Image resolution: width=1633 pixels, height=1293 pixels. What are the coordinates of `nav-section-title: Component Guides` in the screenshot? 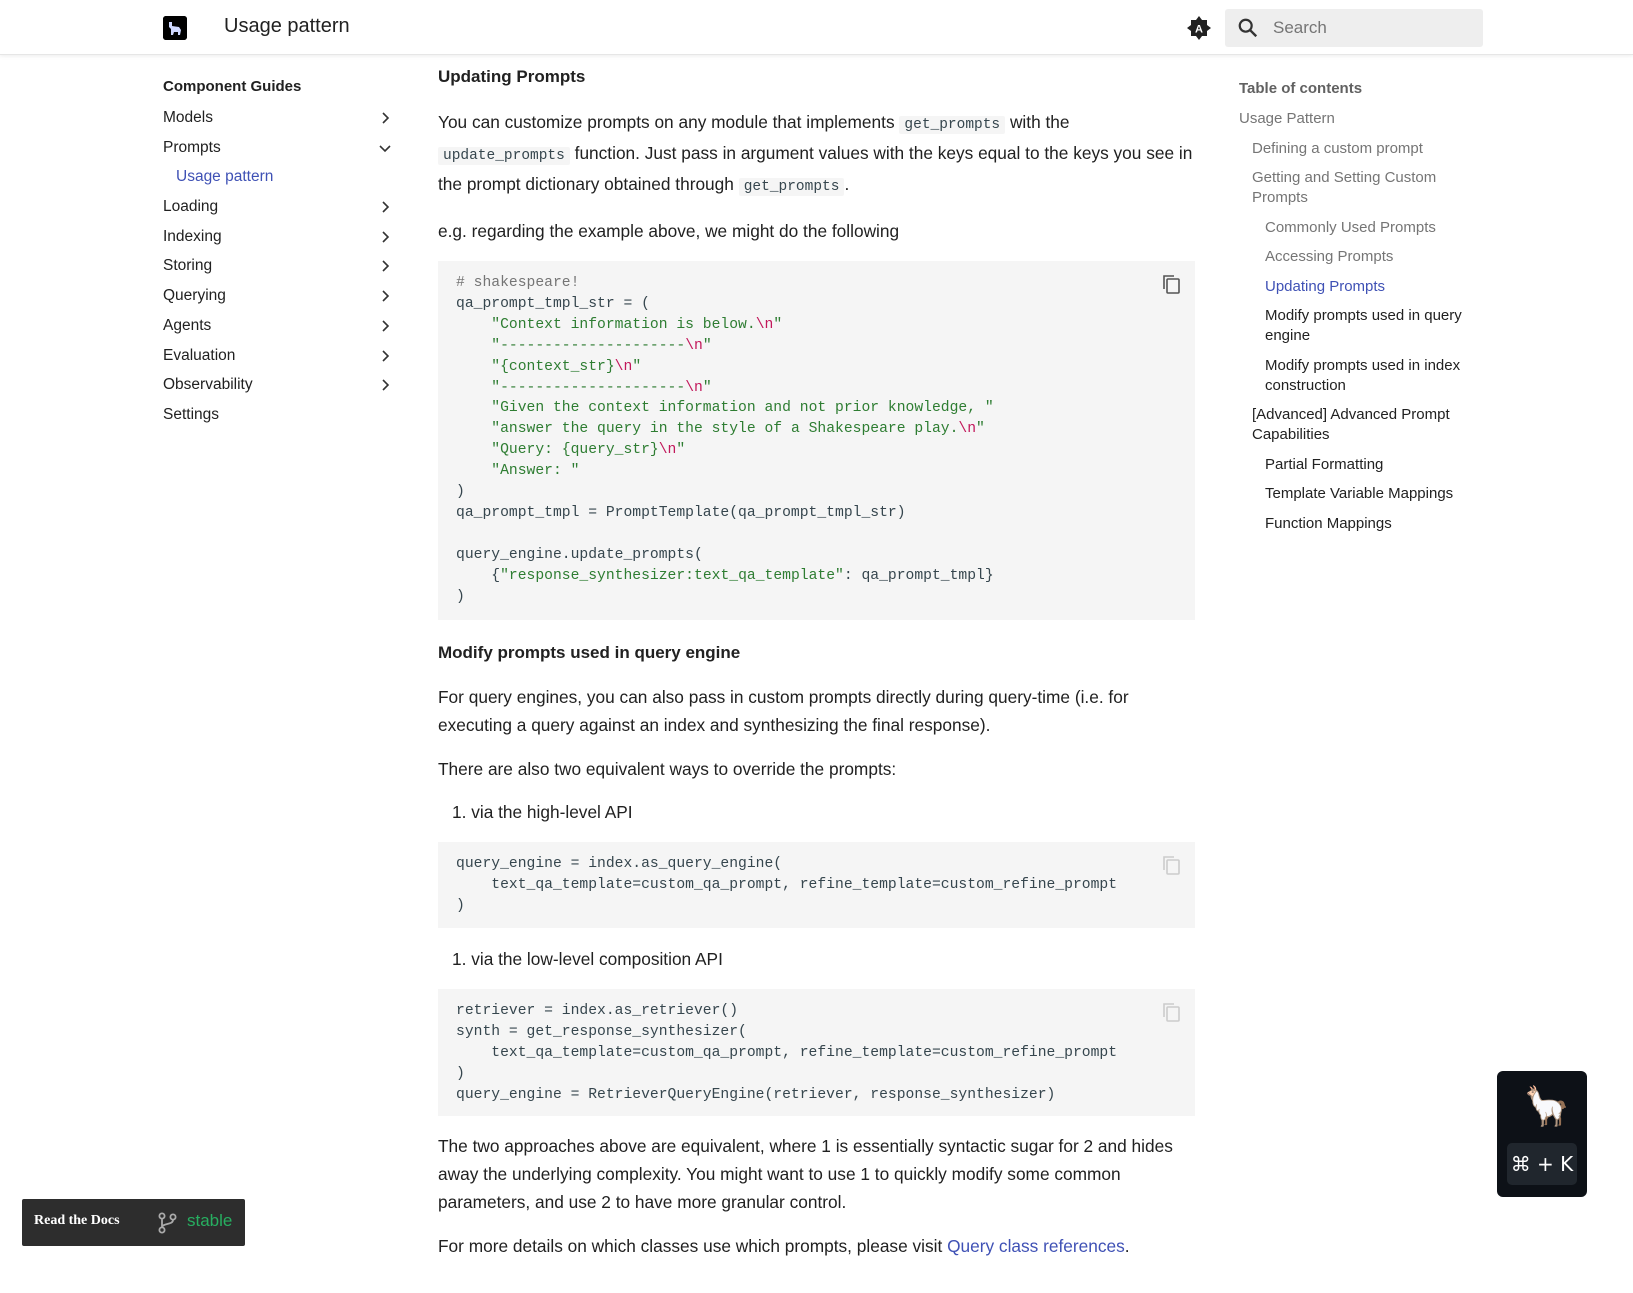 It's located at (232, 86).